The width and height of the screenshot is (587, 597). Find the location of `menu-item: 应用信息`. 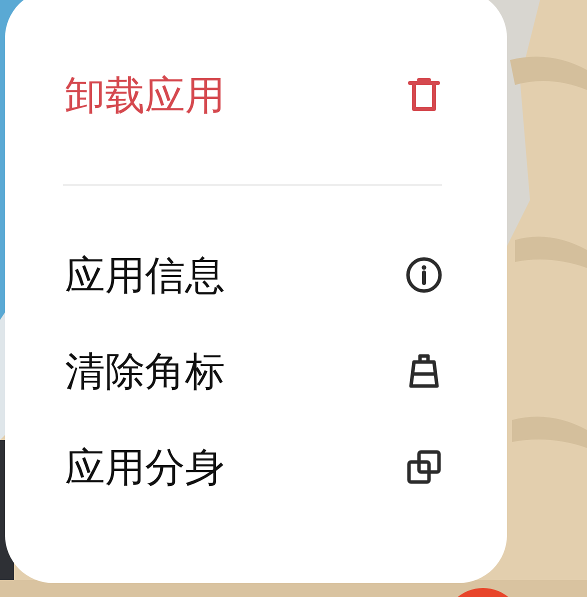

menu-item: 应用信息 is located at coordinates (253, 275).